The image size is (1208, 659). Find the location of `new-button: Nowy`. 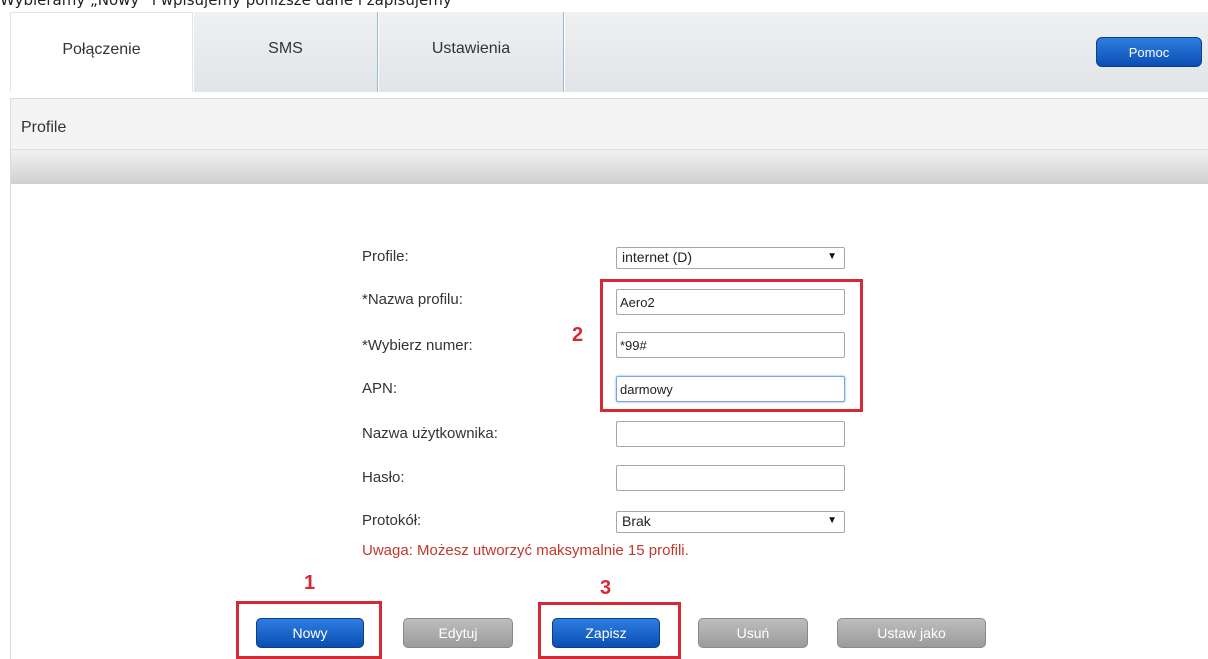

new-button: Nowy is located at coordinates (310, 633).